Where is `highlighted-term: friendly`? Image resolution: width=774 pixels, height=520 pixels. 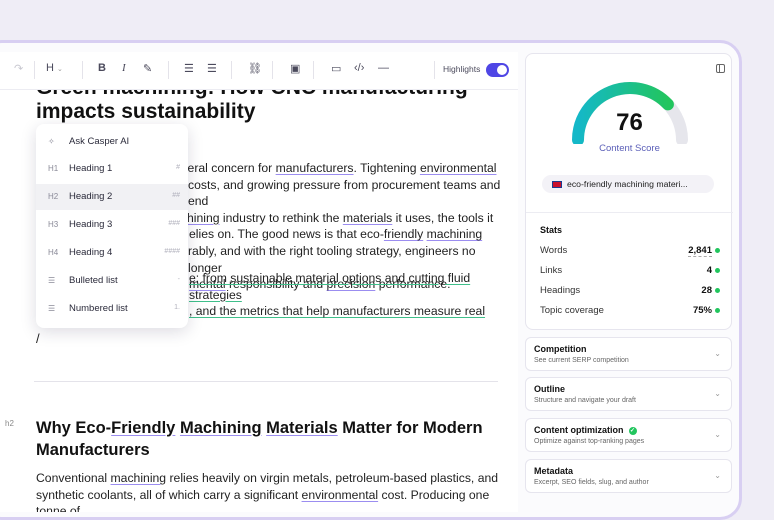
highlighted-term: friendly is located at coordinates (403, 234).